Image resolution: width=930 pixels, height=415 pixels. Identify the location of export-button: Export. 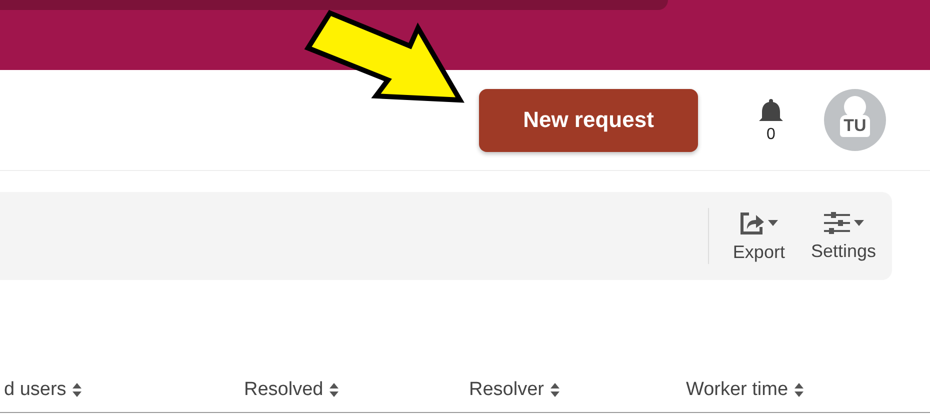
(758, 236).